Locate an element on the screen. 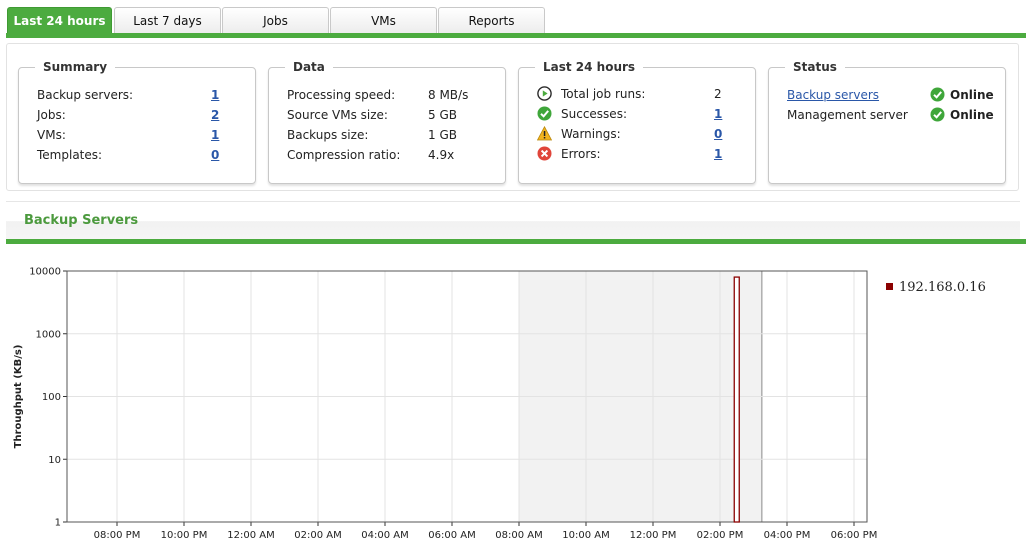 The height and width of the screenshot is (558, 1026). play-icon is located at coordinates (544, 93).